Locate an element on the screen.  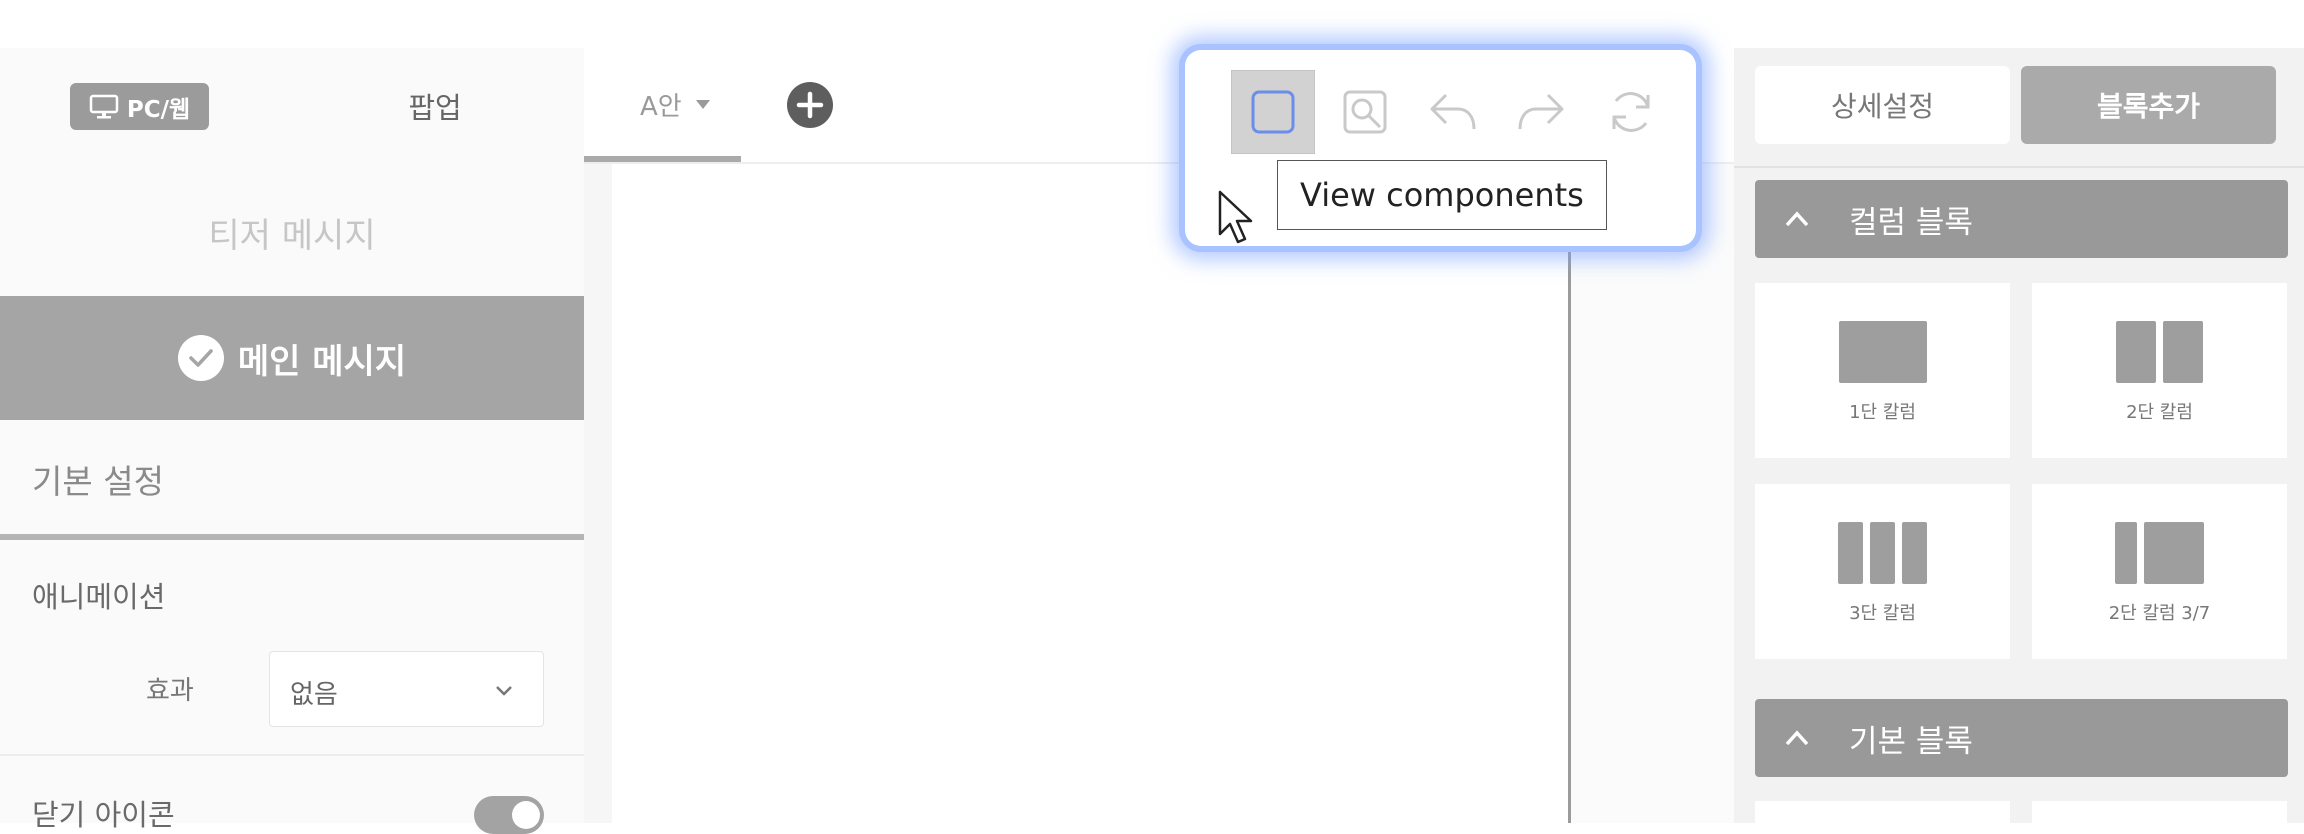
effect-select-value: 없음 is located at coordinates (314, 695).